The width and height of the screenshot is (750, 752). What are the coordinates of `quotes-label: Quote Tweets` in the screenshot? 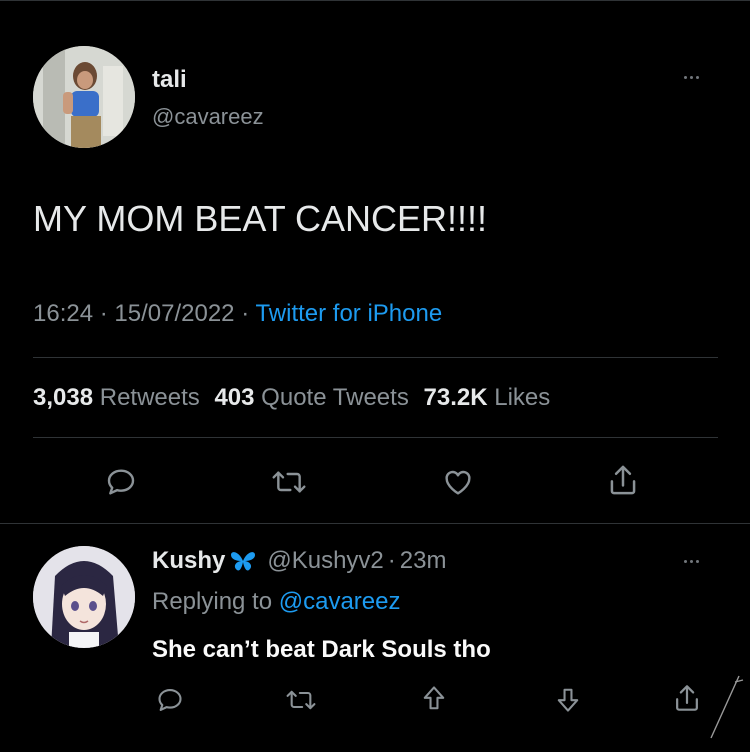 It's located at (335, 397).